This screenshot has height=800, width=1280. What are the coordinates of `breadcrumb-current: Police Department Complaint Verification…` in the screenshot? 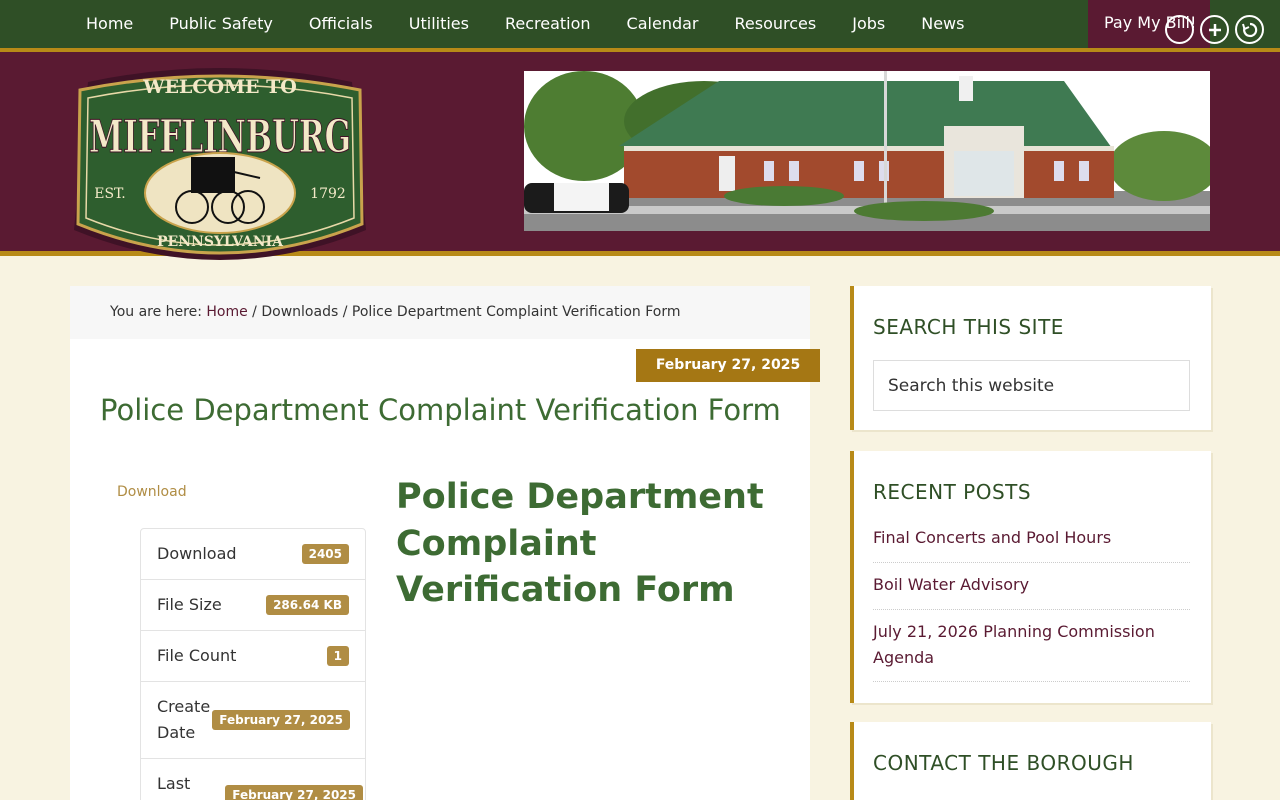 It's located at (516, 312).